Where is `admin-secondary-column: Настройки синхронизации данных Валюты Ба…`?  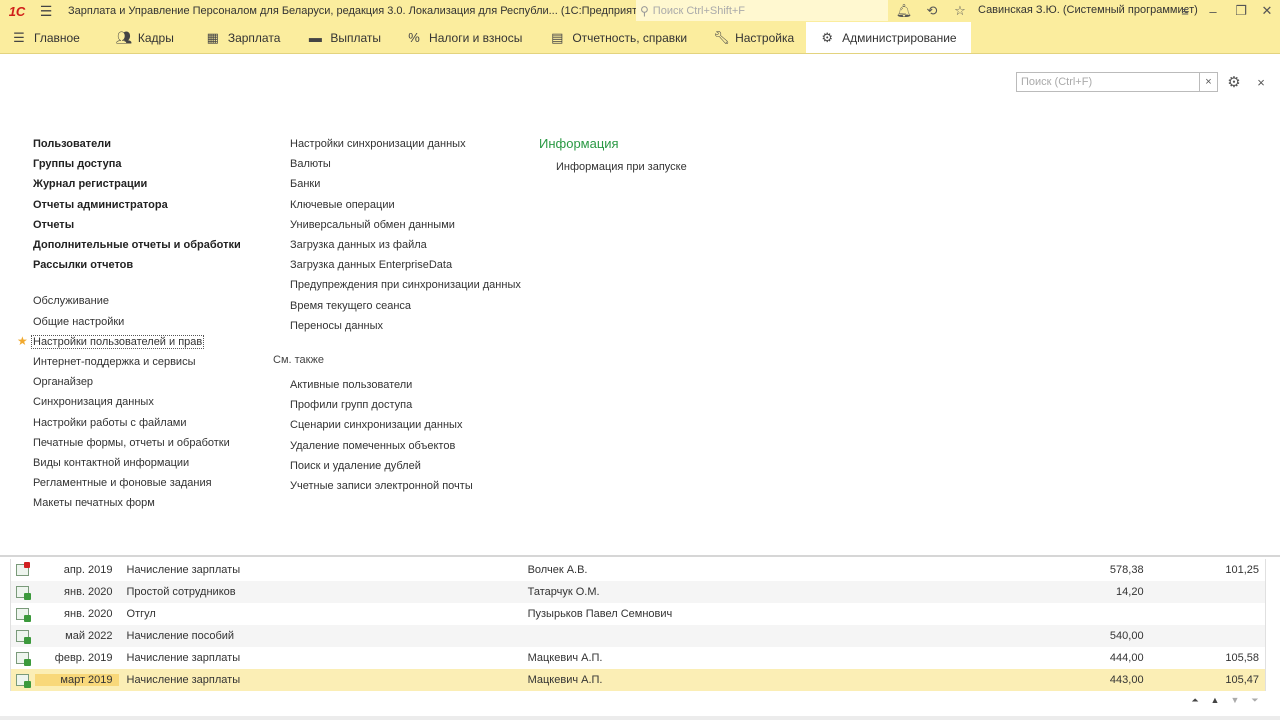
admin-secondary-column: Настройки синхронизации данных Валюты Ба… is located at coordinates (405, 235).